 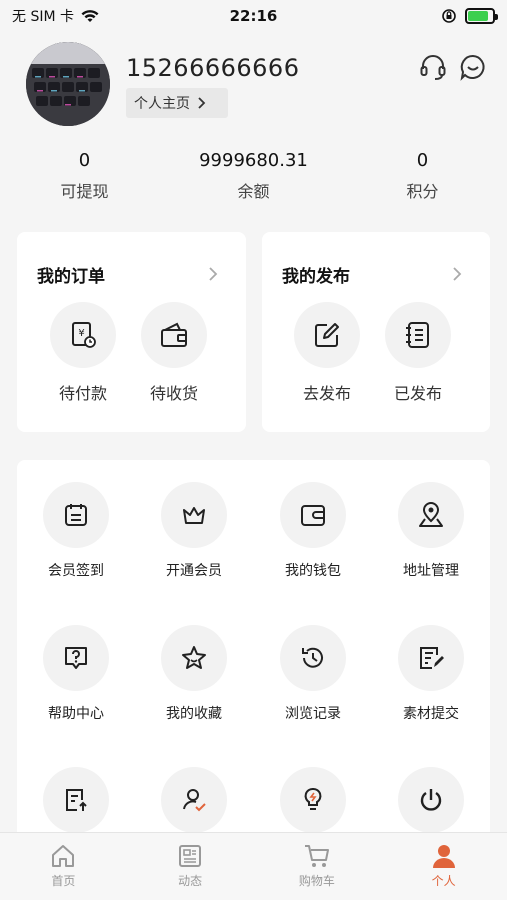 What do you see at coordinates (76, 531) in the screenshot?
I see `service-member-checkin: 会员签到` at bounding box center [76, 531].